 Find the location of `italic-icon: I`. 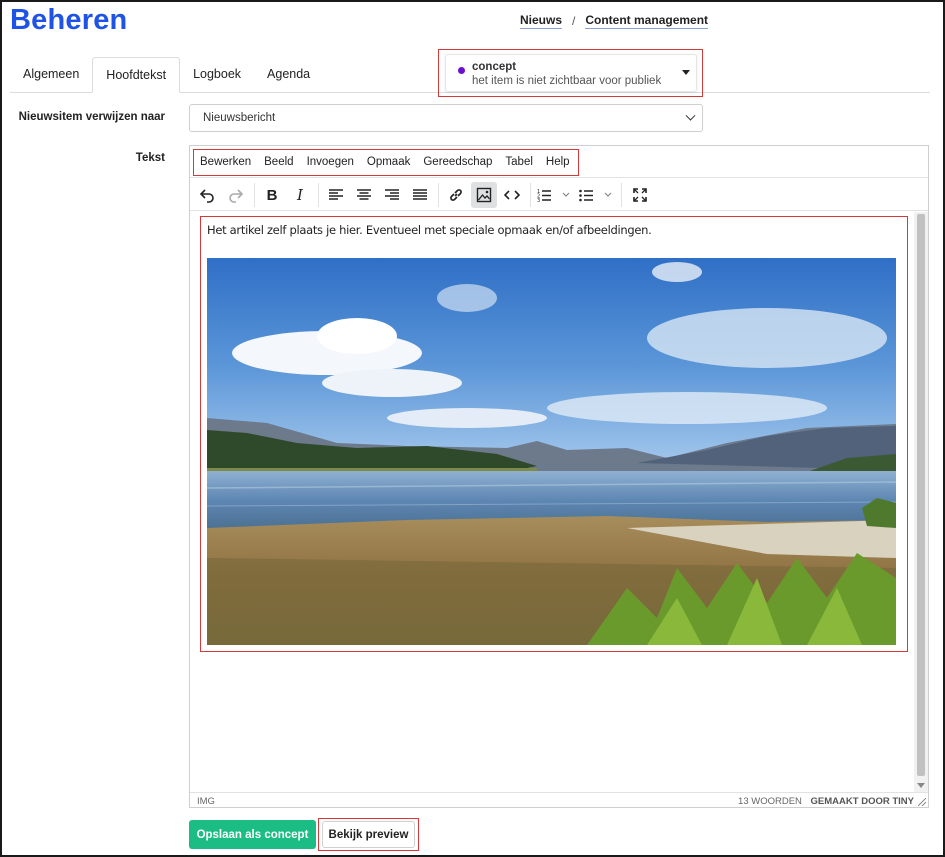

italic-icon: I is located at coordinates (300, 195).